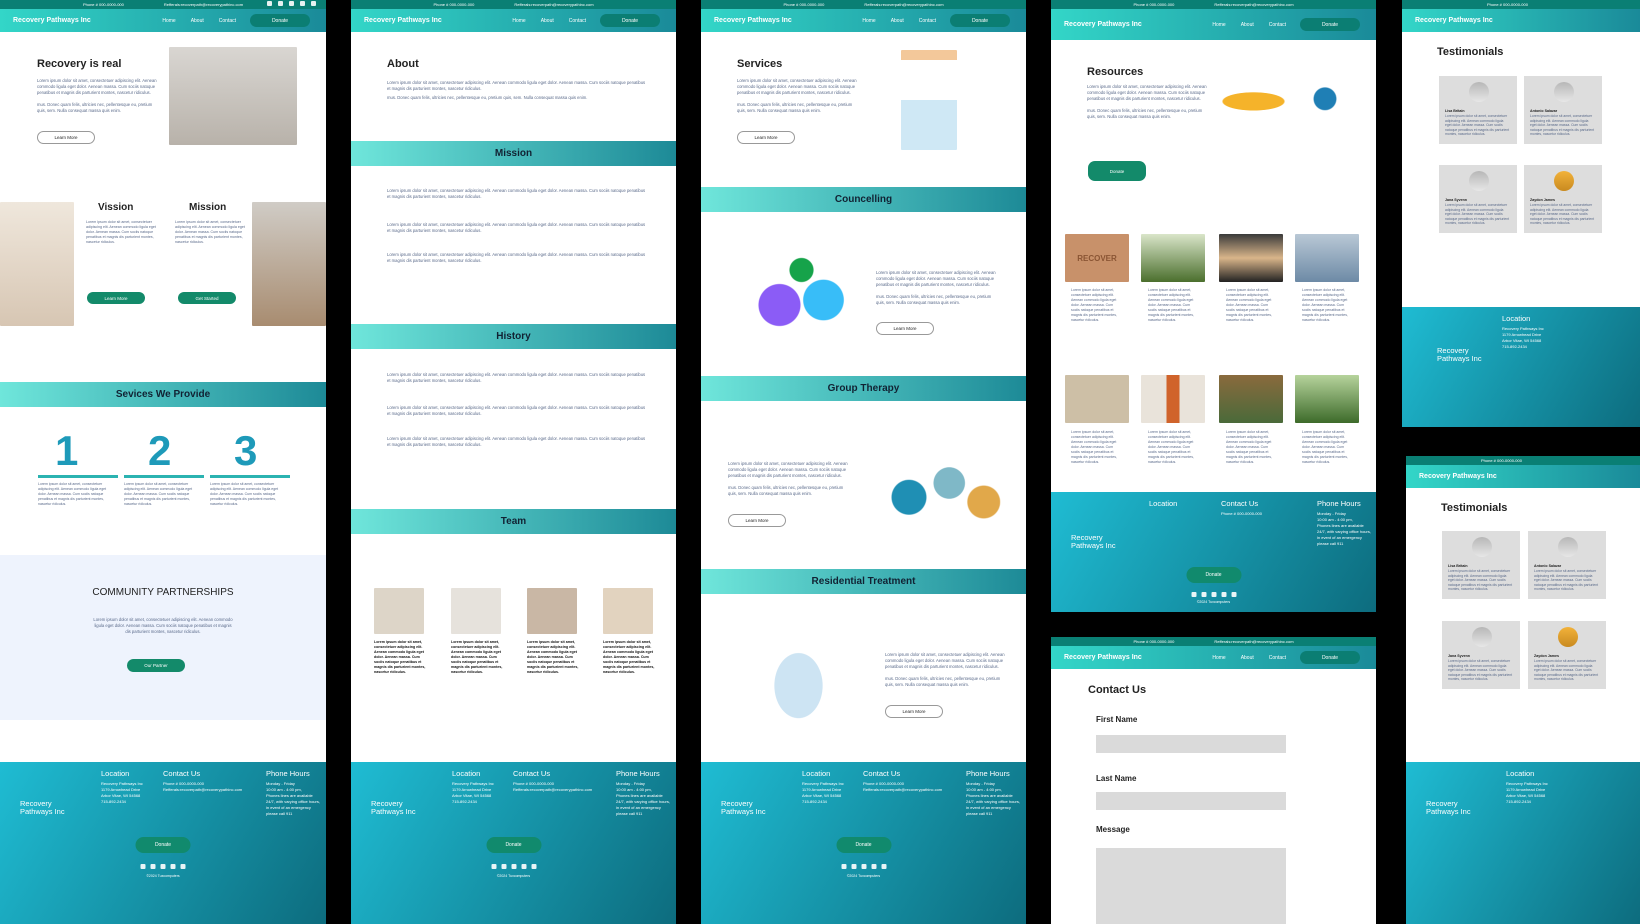 This screenshot has height=924, width=1640. I want to click on vission-learn-button: Learn More, so click(116, 298).